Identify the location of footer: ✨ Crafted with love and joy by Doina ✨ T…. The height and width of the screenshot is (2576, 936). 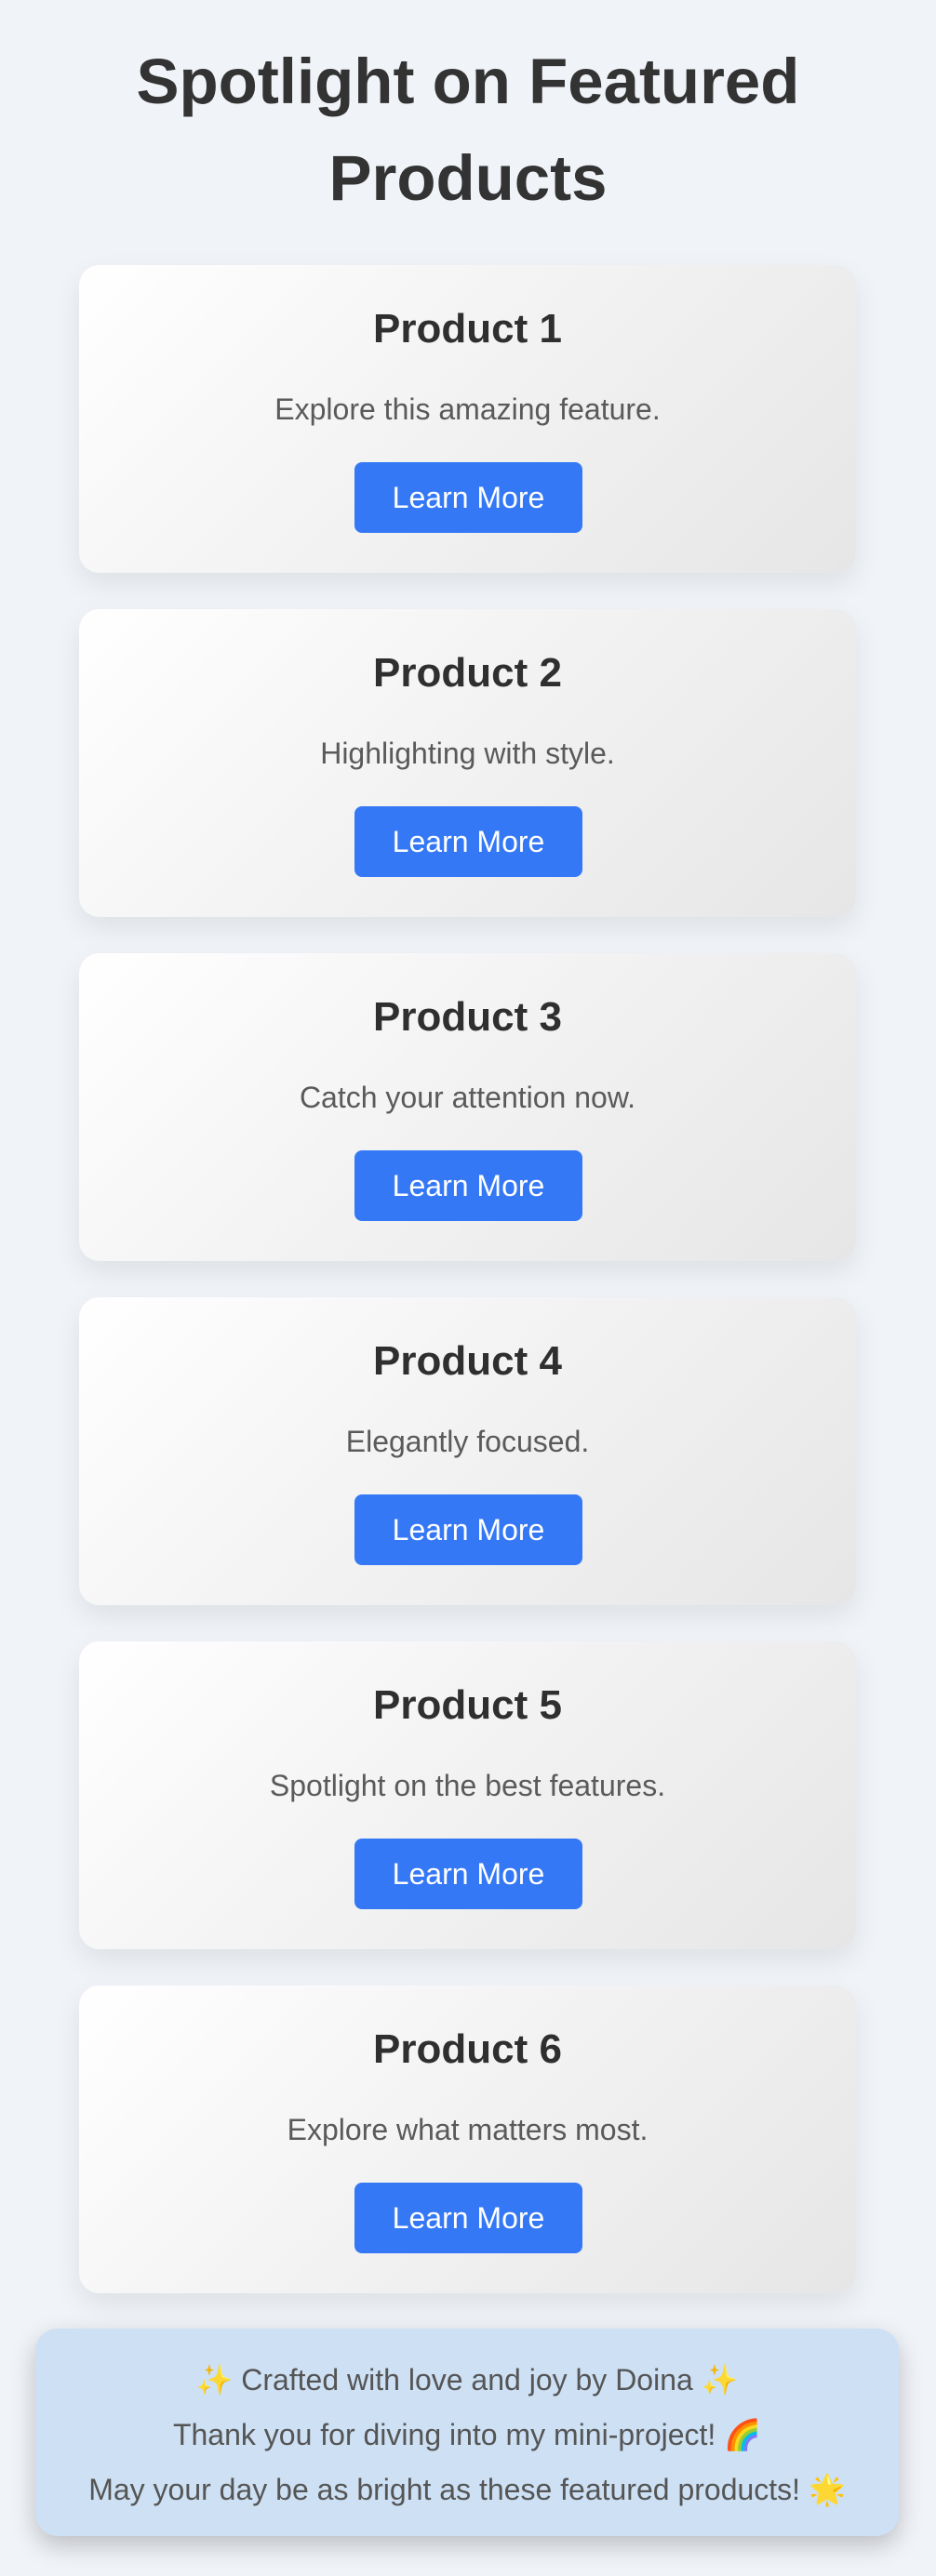
(467, 2432).